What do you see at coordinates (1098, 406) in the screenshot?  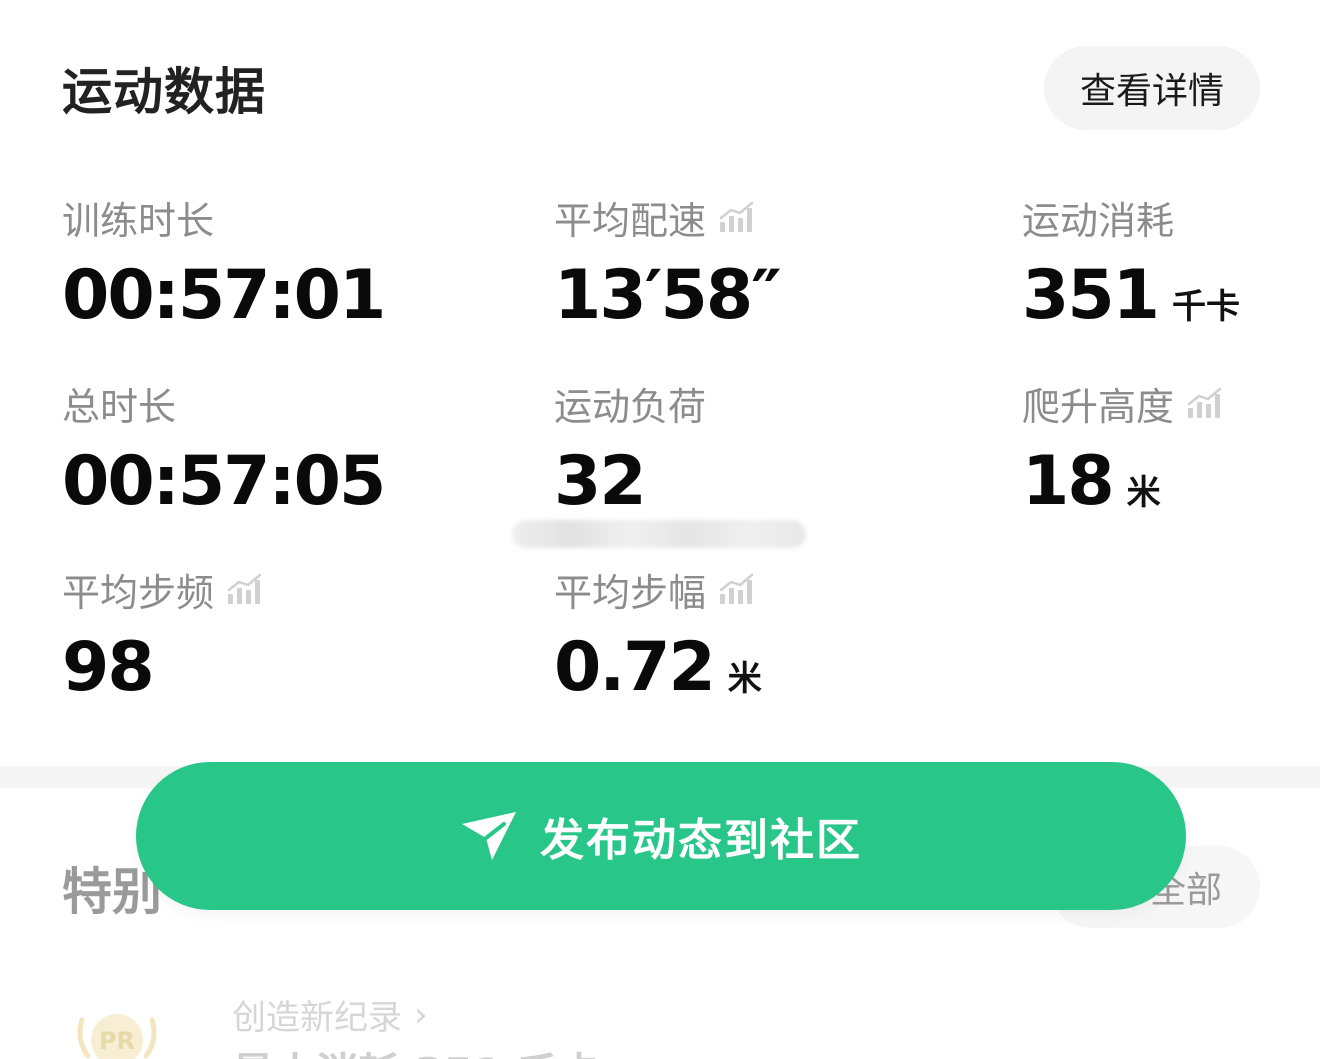 I see `metric-label: 爬升高度` at bounding box center [1098, 406].